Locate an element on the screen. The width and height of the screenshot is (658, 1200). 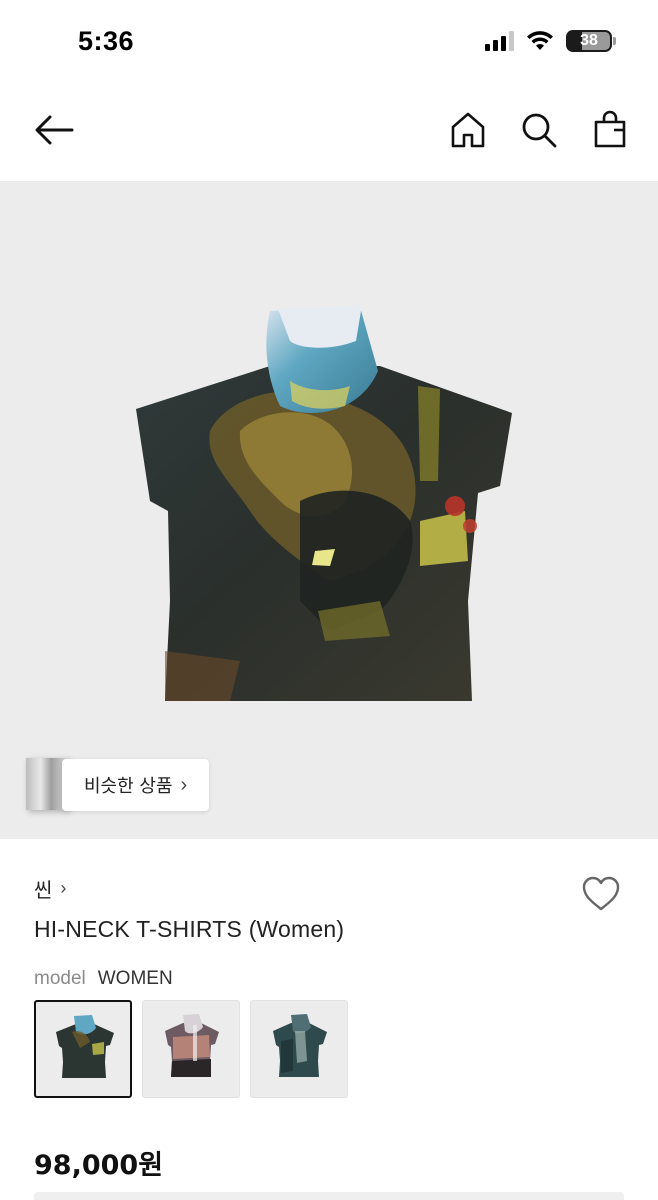
model-row: model WOMEN is located at coordinates (103, 979).